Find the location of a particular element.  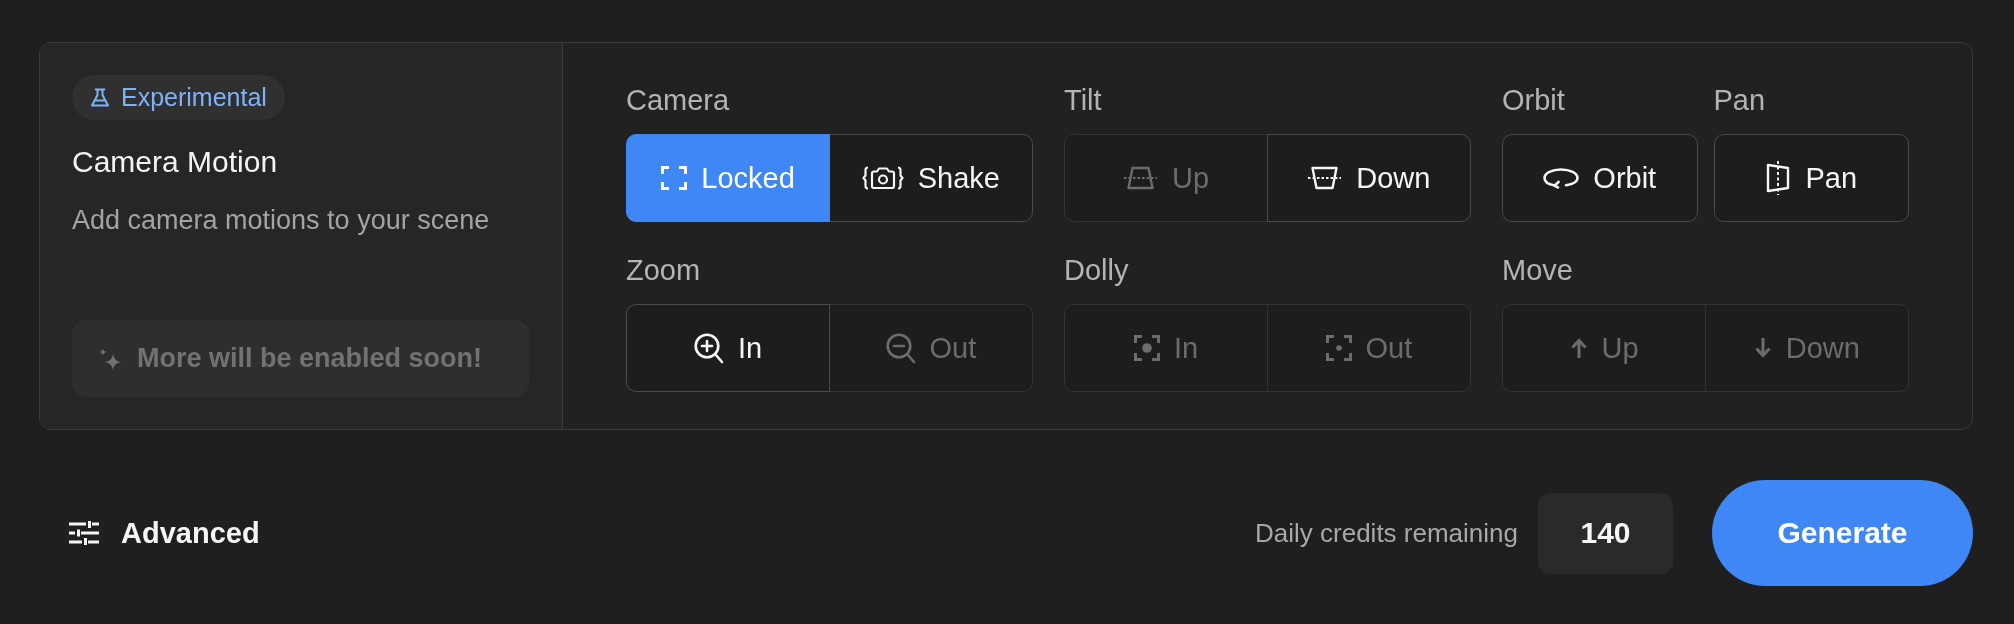

group-label: Orbit is located at coordinates (1533, 100).